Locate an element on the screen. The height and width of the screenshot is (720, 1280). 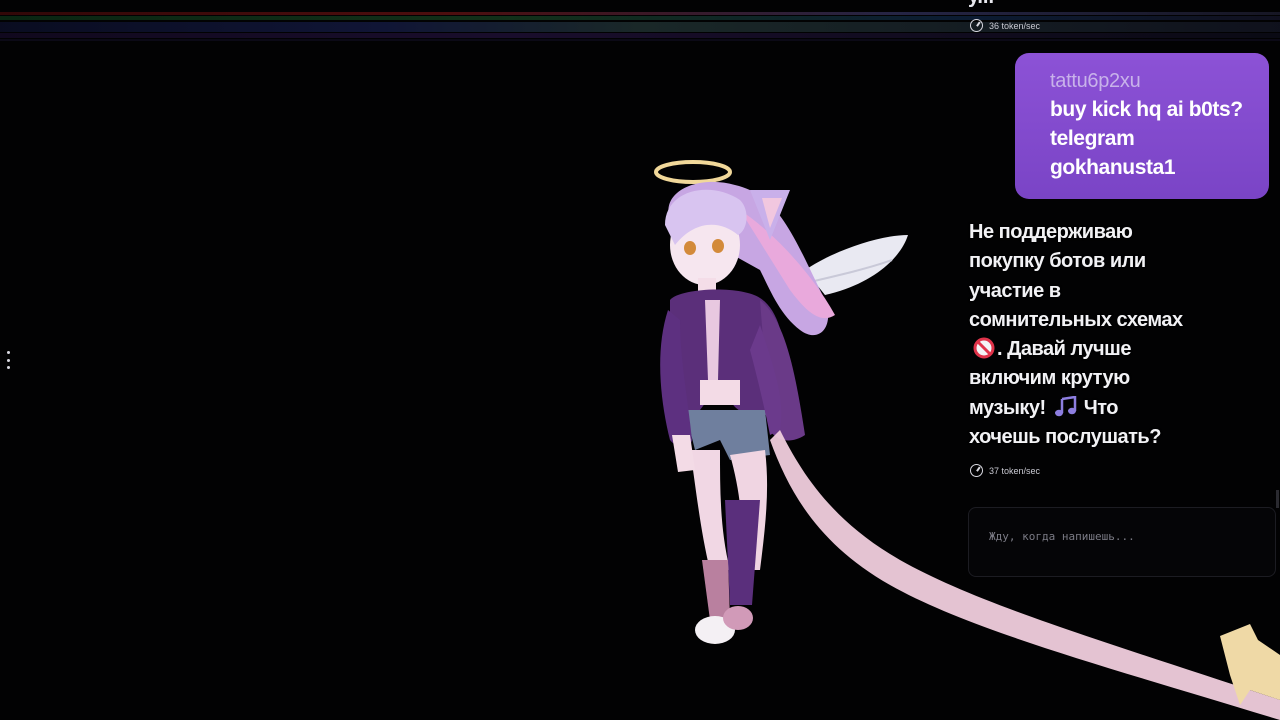
chat-user-line: buy kick hq ai b0ts? is located at coordinates (1146, 109).